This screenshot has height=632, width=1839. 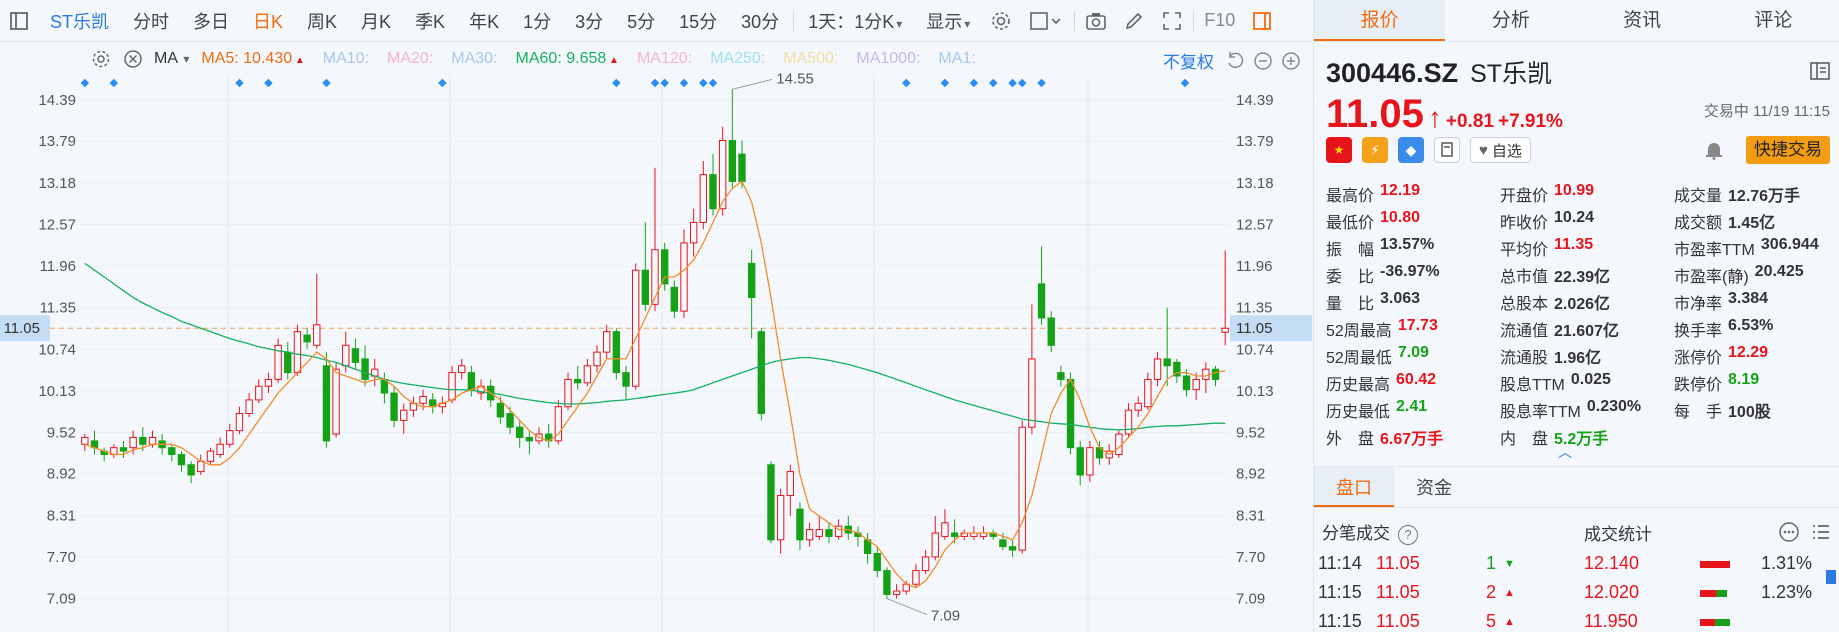 I want to click on ma-legend-item: MA60: 9.658 ▲, so click(x=567, y=59).